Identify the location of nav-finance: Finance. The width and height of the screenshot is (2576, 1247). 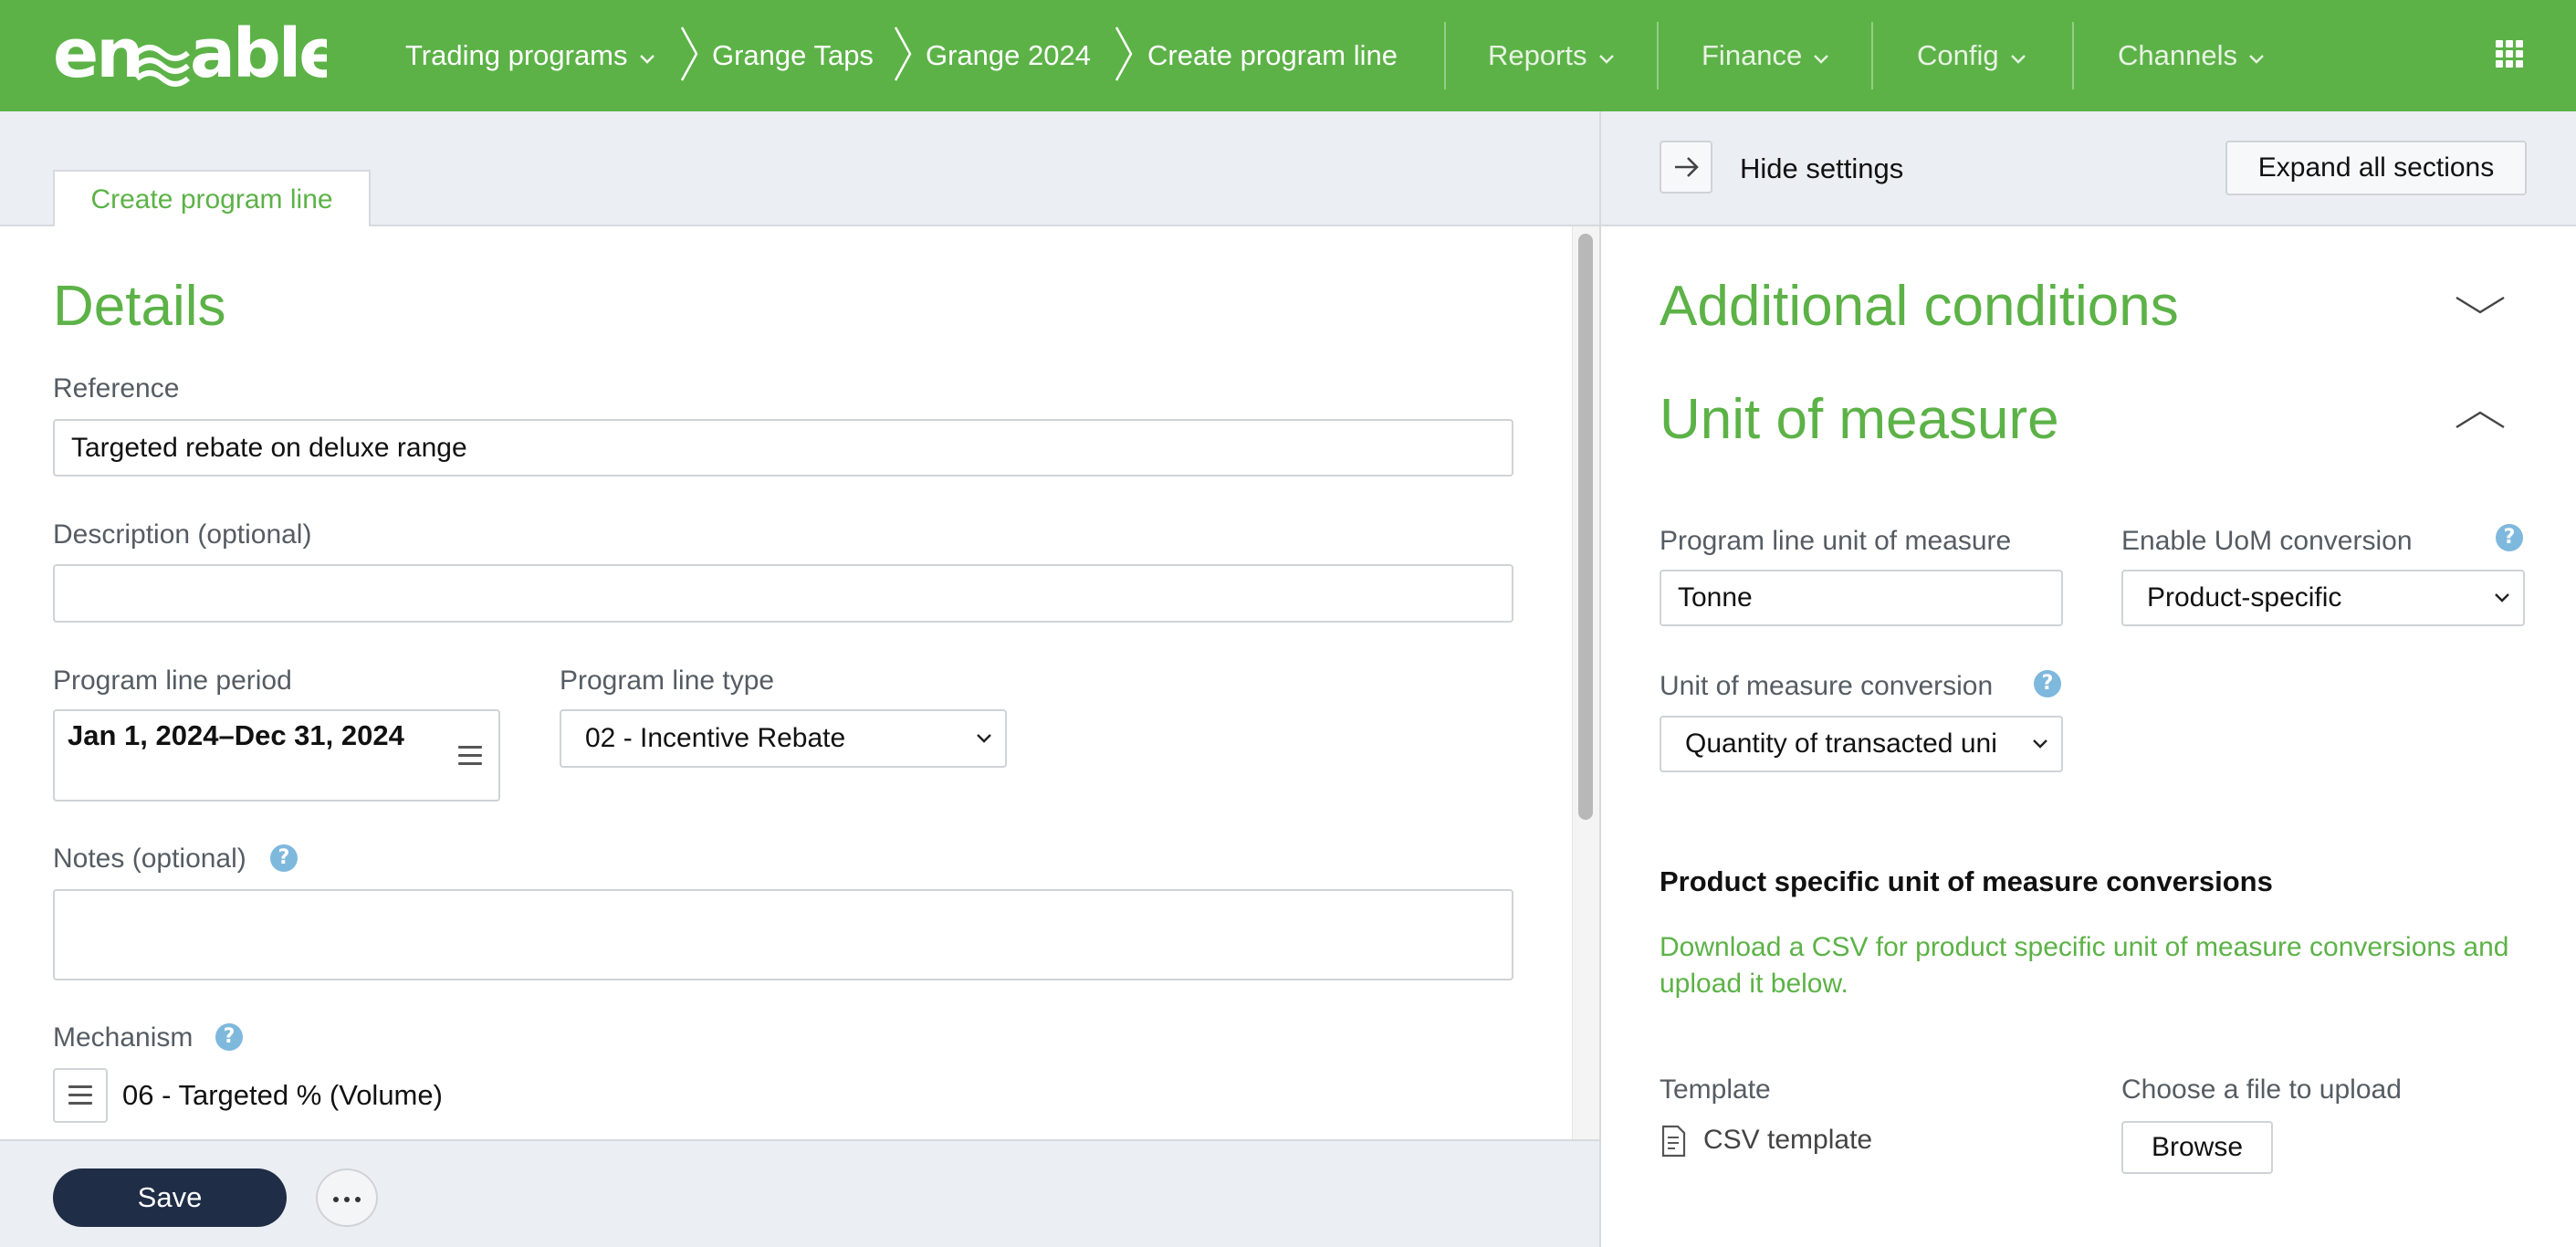
(1765, 55).